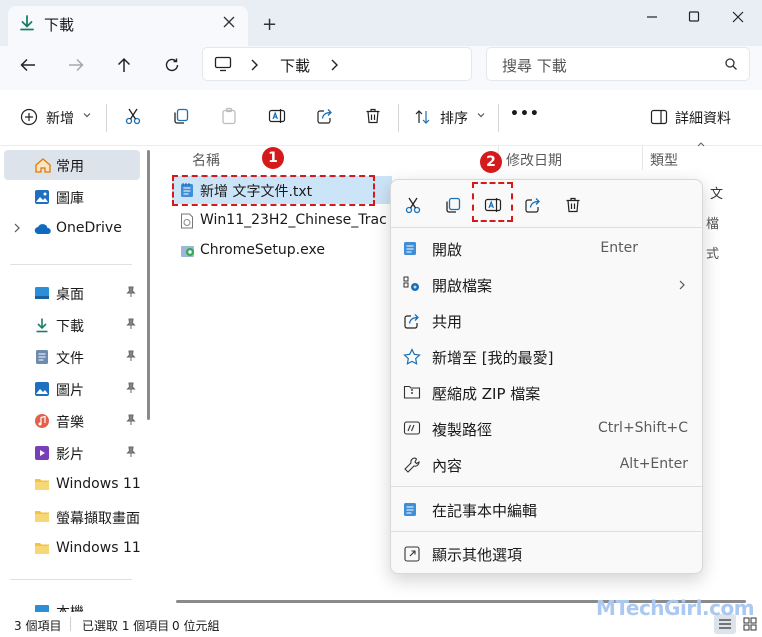 This screenshot has height=637, width=762. Describe the element at coordinates (72, 605) in the screenshot. I see `nav-item-this-pc: 本機` at that location.